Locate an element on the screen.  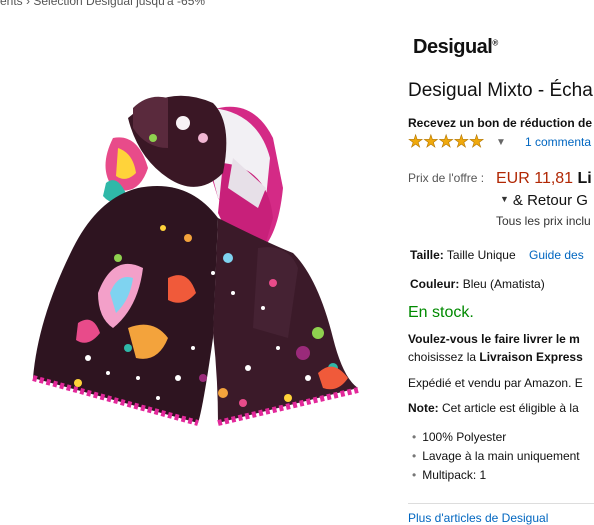
color-value: Bleu (Amatista) is located at coordinates (503, 284).